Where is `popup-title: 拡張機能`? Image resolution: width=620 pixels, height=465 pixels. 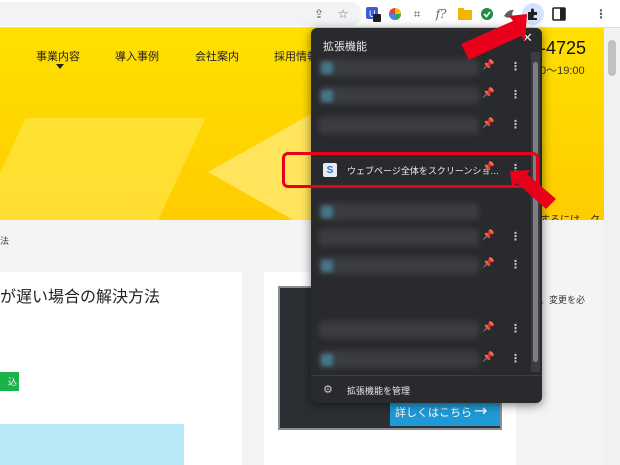
popup-title: 拡張機能 is located at coordinates (345, 46).